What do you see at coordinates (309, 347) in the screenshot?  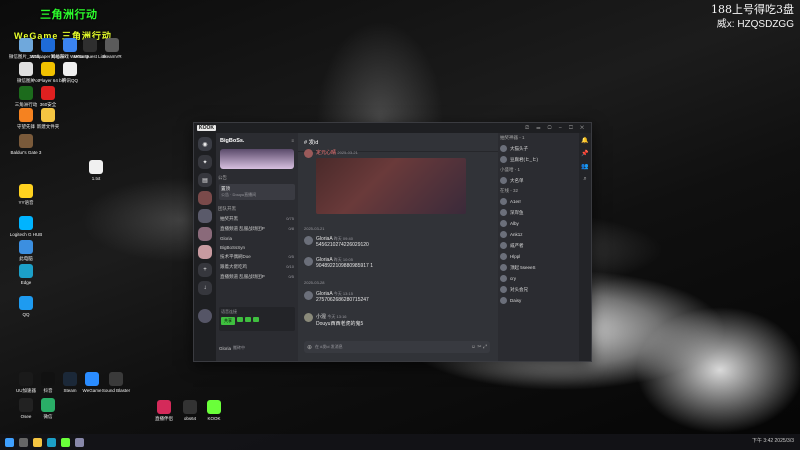 I see `add-attachment-icon: ⊕` at bounding box center [309, 347].